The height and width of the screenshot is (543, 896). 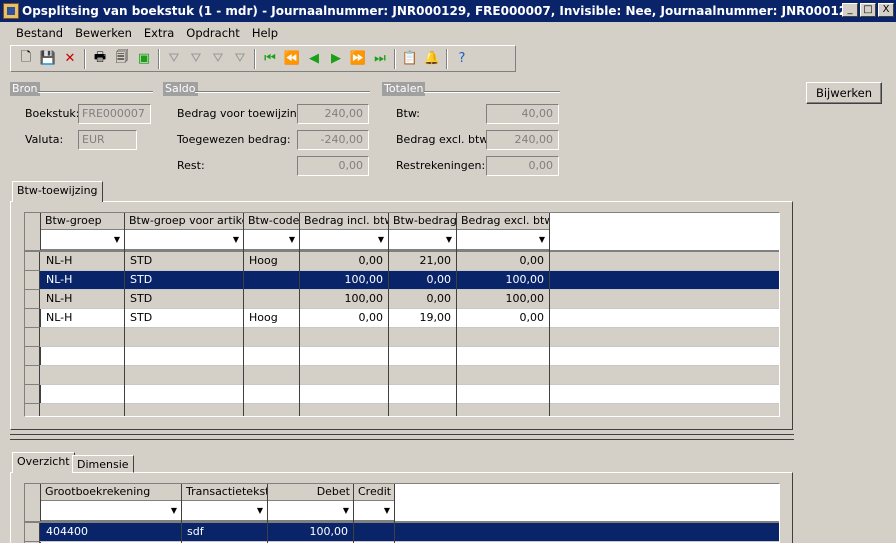 I want to click on filter-bedrag-excl-btw: ▼, so click(x=503, y=240).